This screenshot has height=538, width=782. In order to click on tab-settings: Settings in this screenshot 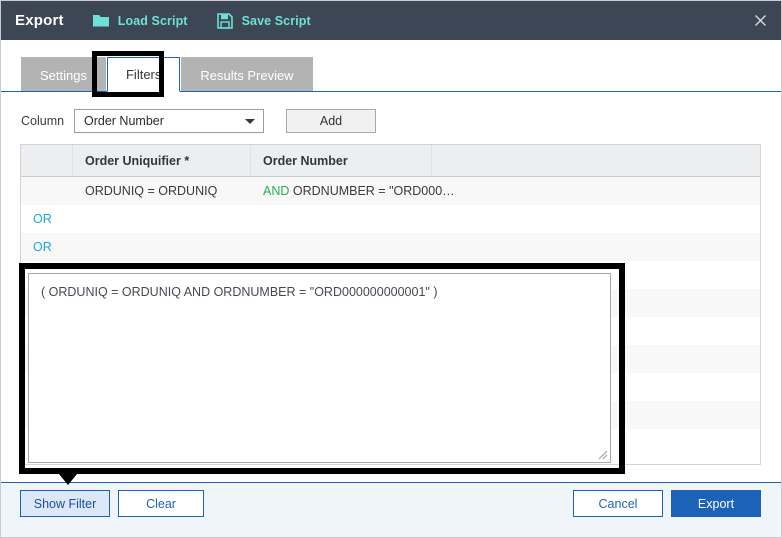, I will do `click(63, 74)`.